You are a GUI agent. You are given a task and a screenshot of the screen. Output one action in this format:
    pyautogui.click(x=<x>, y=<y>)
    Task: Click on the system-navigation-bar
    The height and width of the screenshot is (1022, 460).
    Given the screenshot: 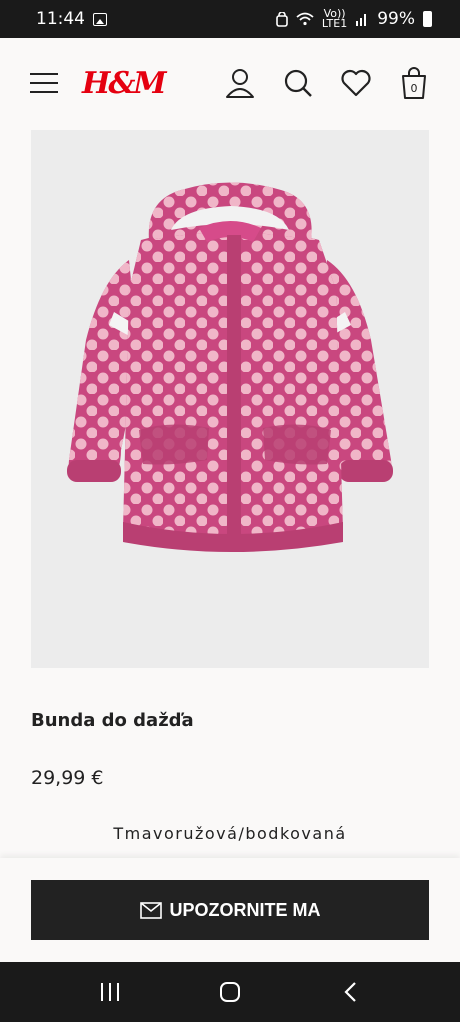 What is the action you would take?
    pyautogui.click(x=230, y=992)
    